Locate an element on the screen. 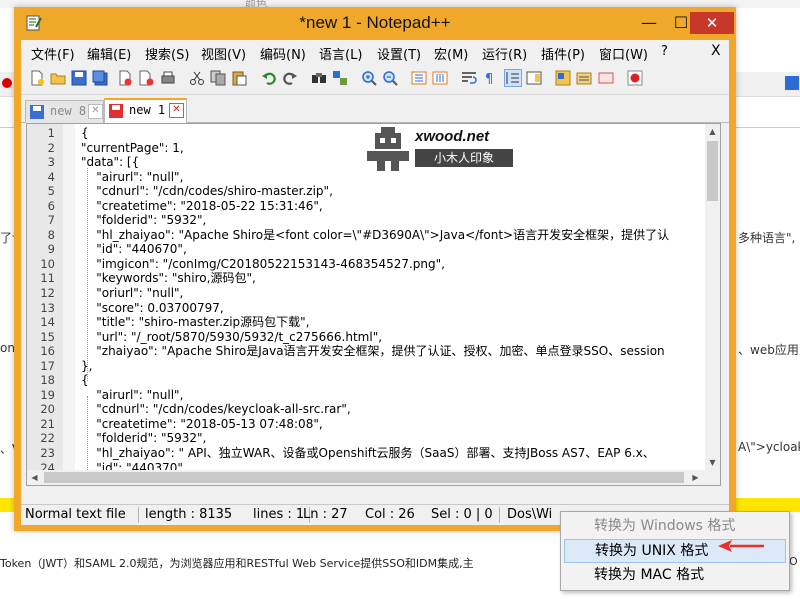 This screenshot has height=599, width=800. menu-run: 运行(R) is located at coordinates (504, 53).